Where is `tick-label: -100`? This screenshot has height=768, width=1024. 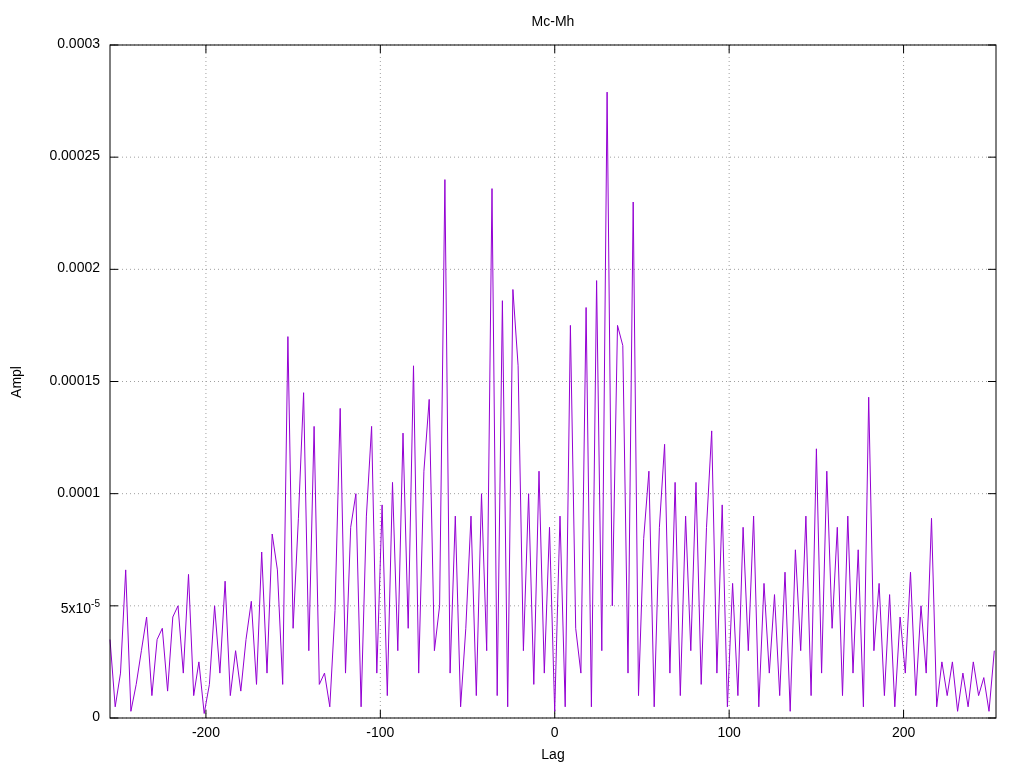 tick-label: -100 is located at coordinates (380, 732).